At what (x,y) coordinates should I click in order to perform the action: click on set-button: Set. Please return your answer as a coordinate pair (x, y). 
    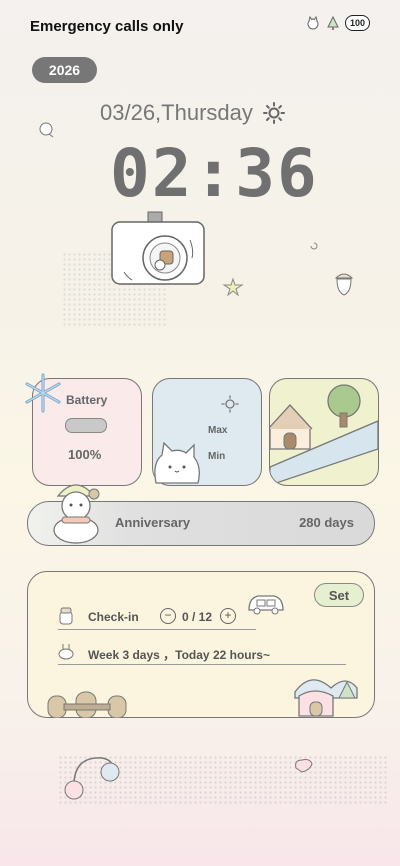
    Looking at the image, I should click on (339, 595).